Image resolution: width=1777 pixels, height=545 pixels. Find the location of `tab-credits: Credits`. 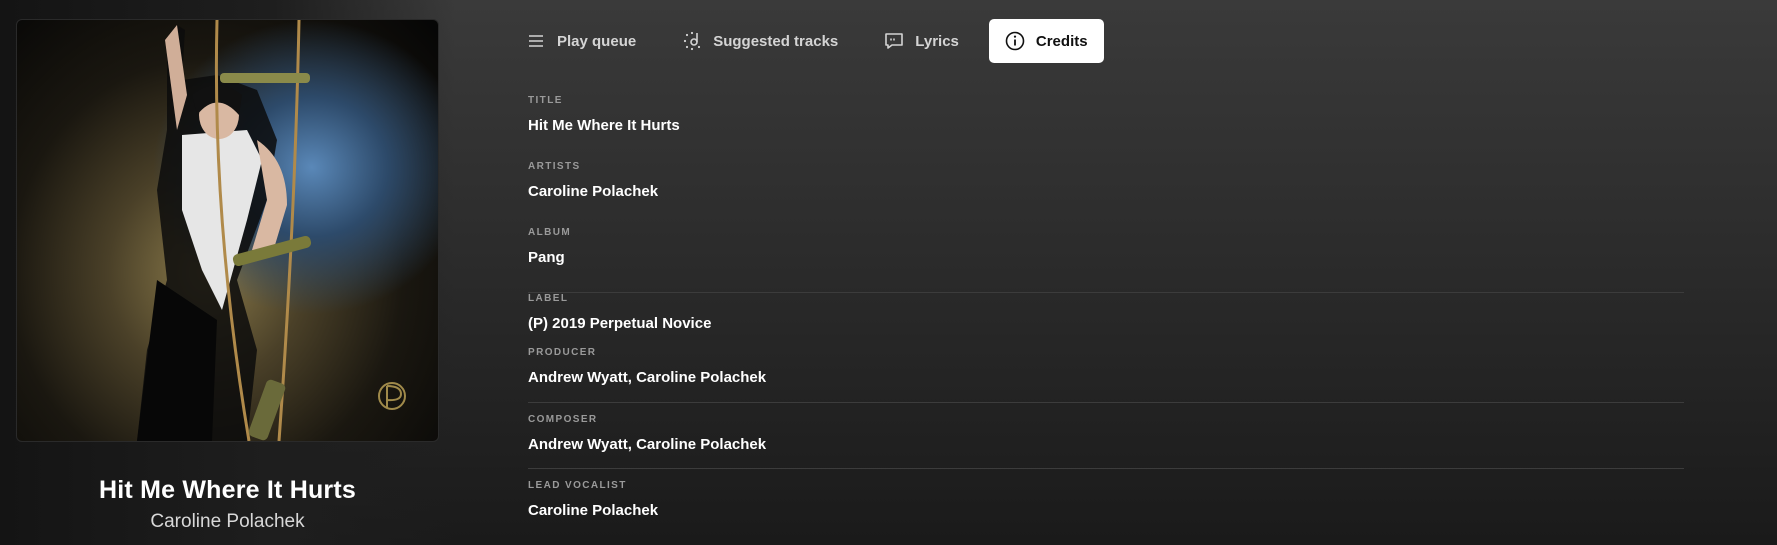

tab-credits: Credits is located at coordinates (1046, 41).